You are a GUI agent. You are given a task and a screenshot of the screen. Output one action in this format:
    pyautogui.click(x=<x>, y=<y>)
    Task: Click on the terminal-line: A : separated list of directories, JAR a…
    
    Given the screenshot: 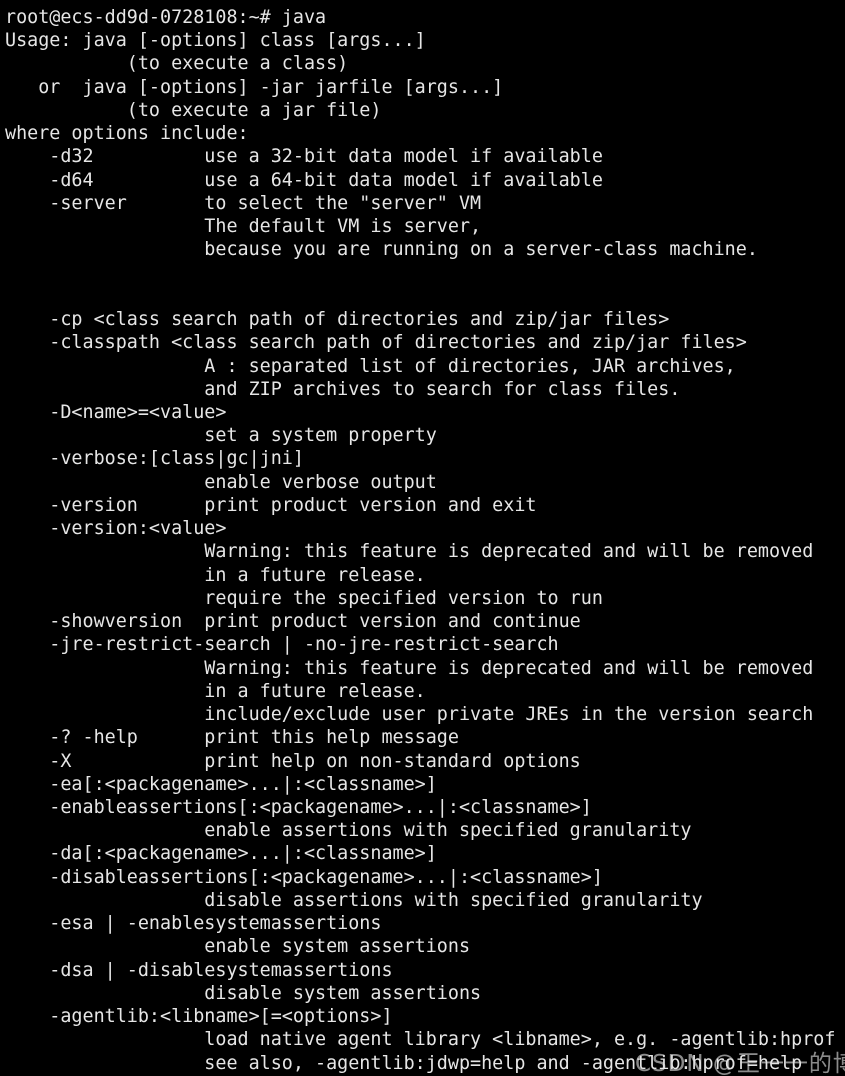 What is the action you would take?
    pyautogui.click(x=370, y=366)
    